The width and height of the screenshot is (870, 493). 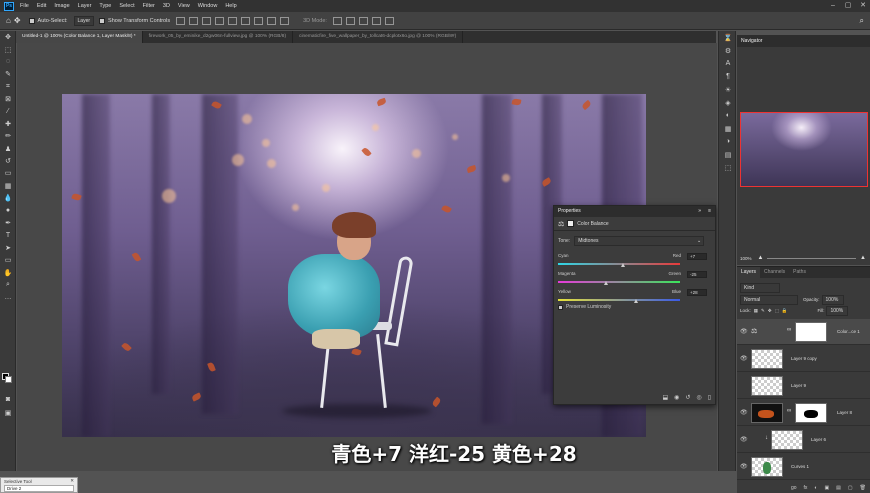 What do you see at coordinates (815, 488) in the screenshot?
I see `add-mask-icon: ◐` at bounding box center [815, 488].